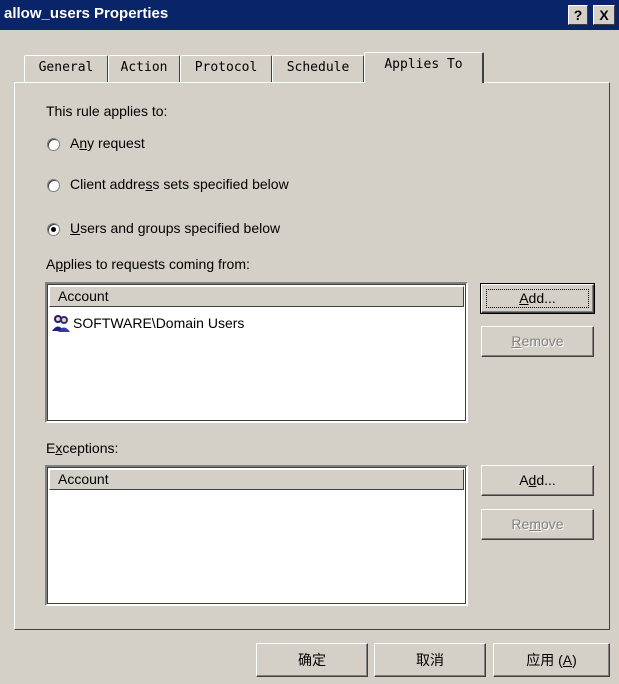  Describe the element at coordinates (82, 448) in the screenshot. I see `exceptions-label: Exceptions:` at that location.